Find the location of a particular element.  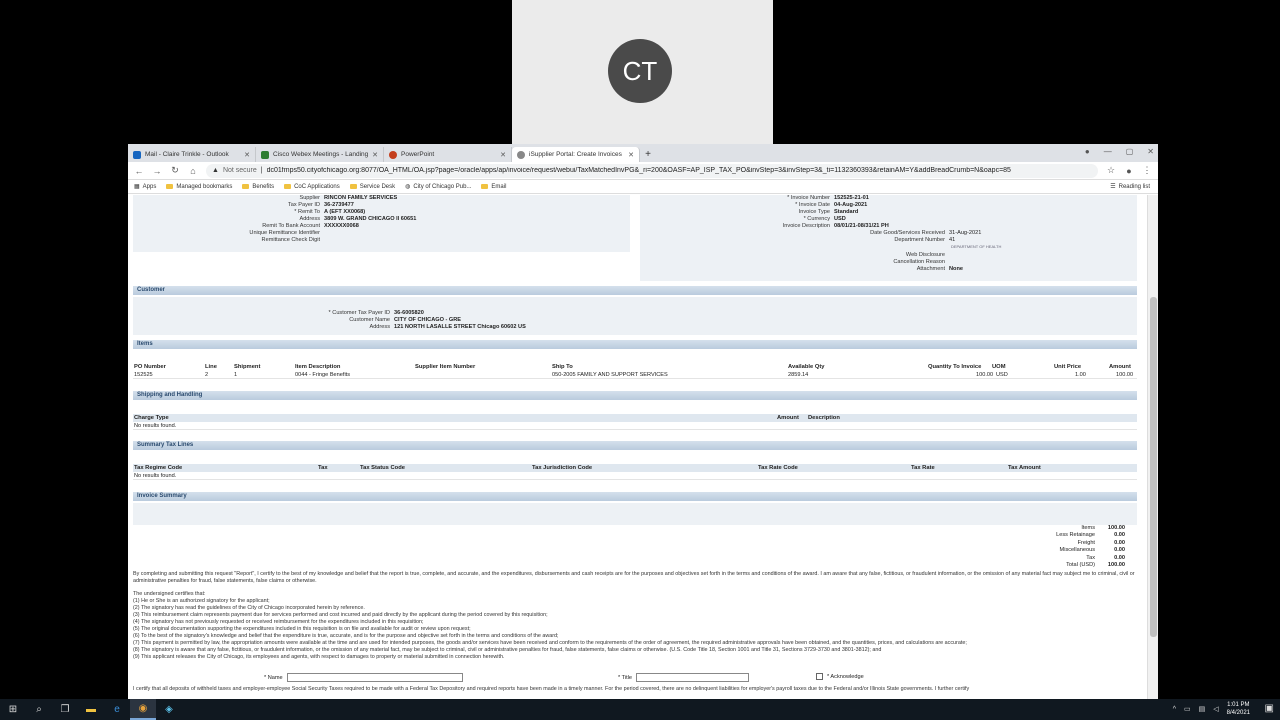

bookmark-benefits: Benefits is located at coordinates (258, 187).